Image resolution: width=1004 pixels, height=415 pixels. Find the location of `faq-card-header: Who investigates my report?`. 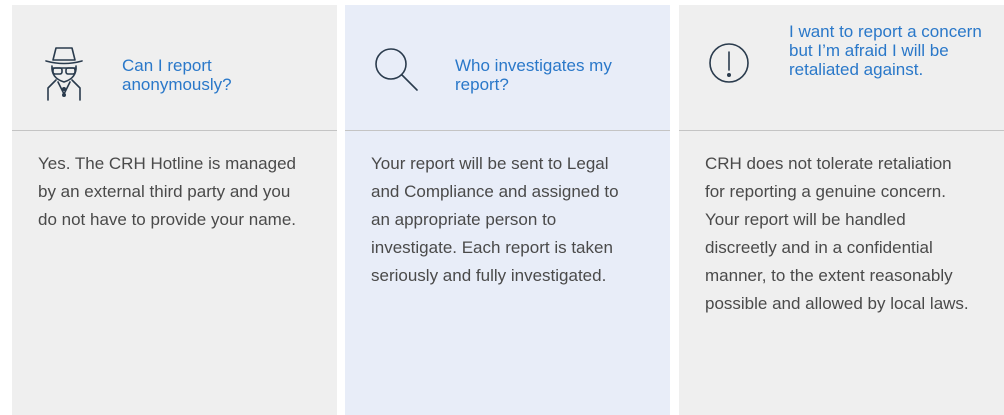

faq-card-header: Who investigates my report? is located at coordinates (507, 67).